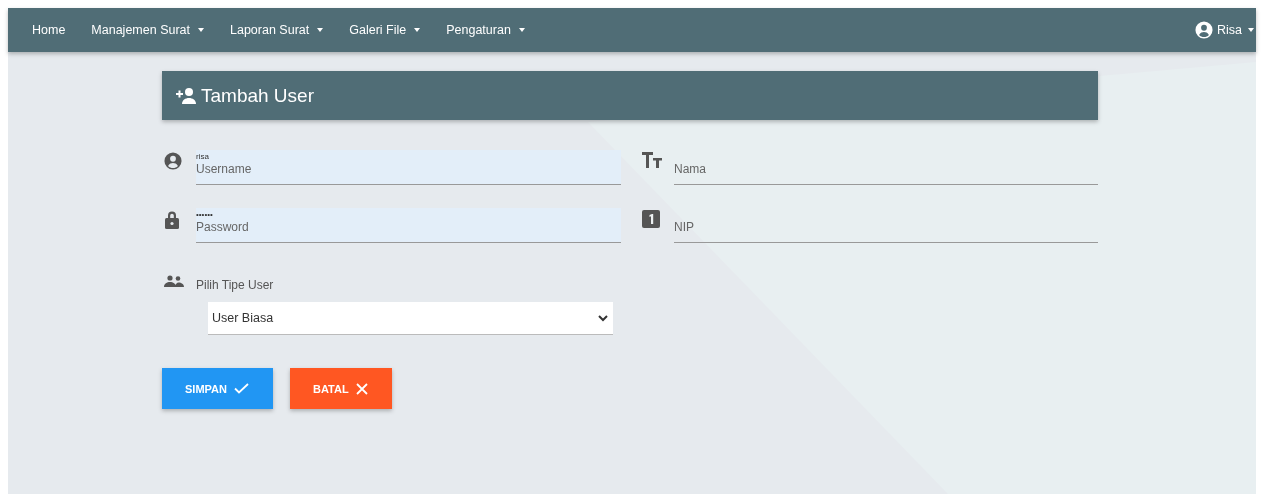 The width and height of the screenshot is (1264, 494). Describe the element at coordinates (185, 95) in the screenshot. I see `add-user-icon` at that location.